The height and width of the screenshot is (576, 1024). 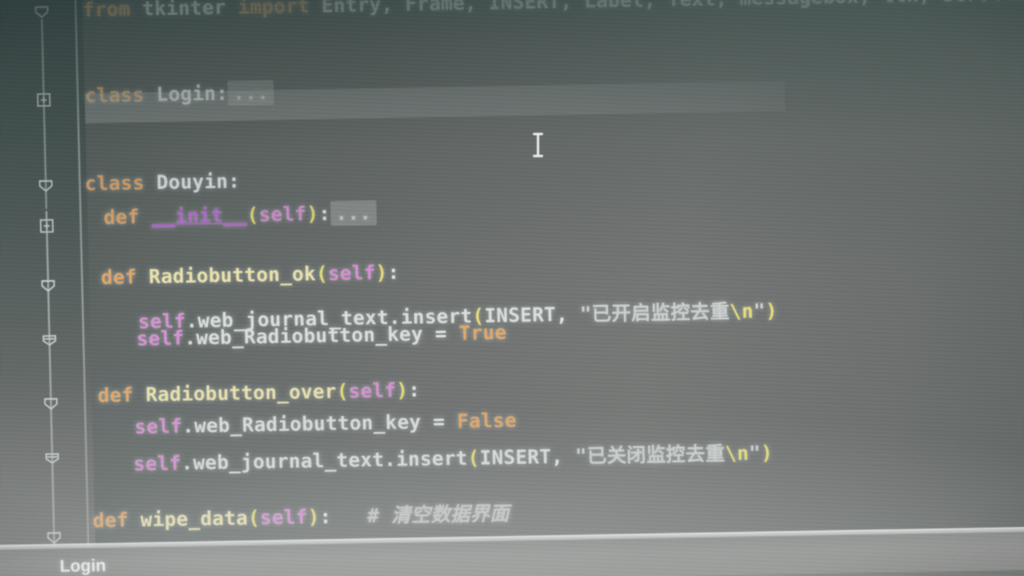 I want to click on method-name-init: __init__, so click(x=199, y=216).